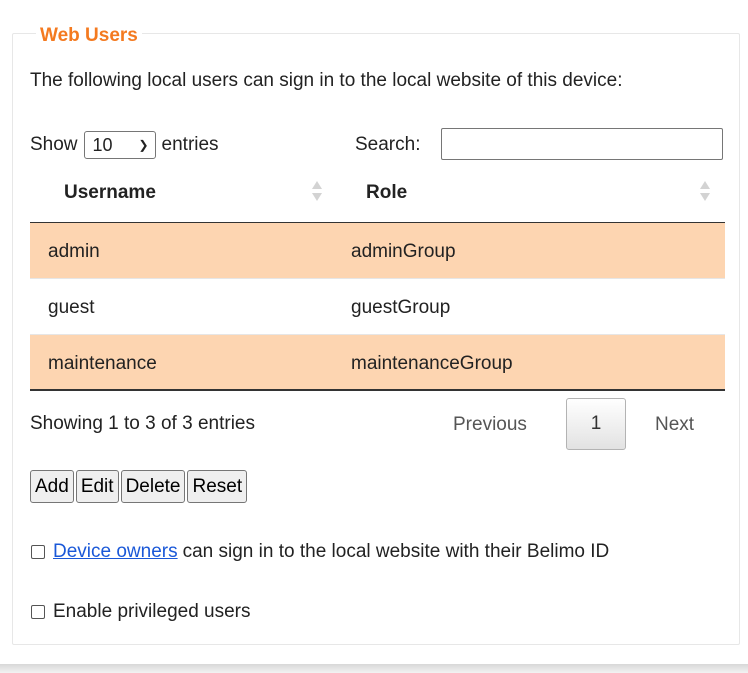 This screenshot has width=748, height=673. I want to click on privileged-users-checkbox, so click(38, 612).